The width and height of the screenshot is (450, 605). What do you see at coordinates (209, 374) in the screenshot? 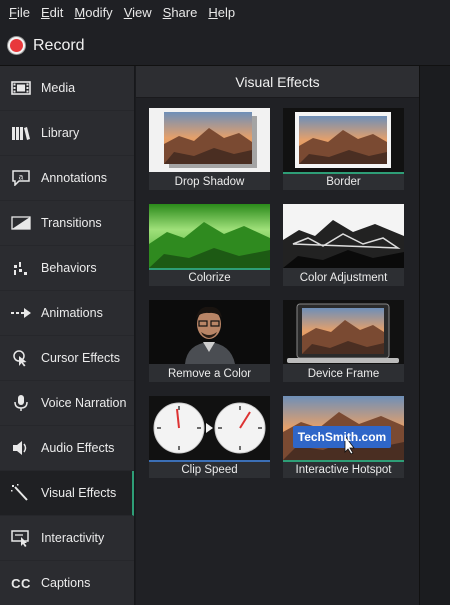
I see `effect-label: Remove a Color` at bounding box center [209, 374].